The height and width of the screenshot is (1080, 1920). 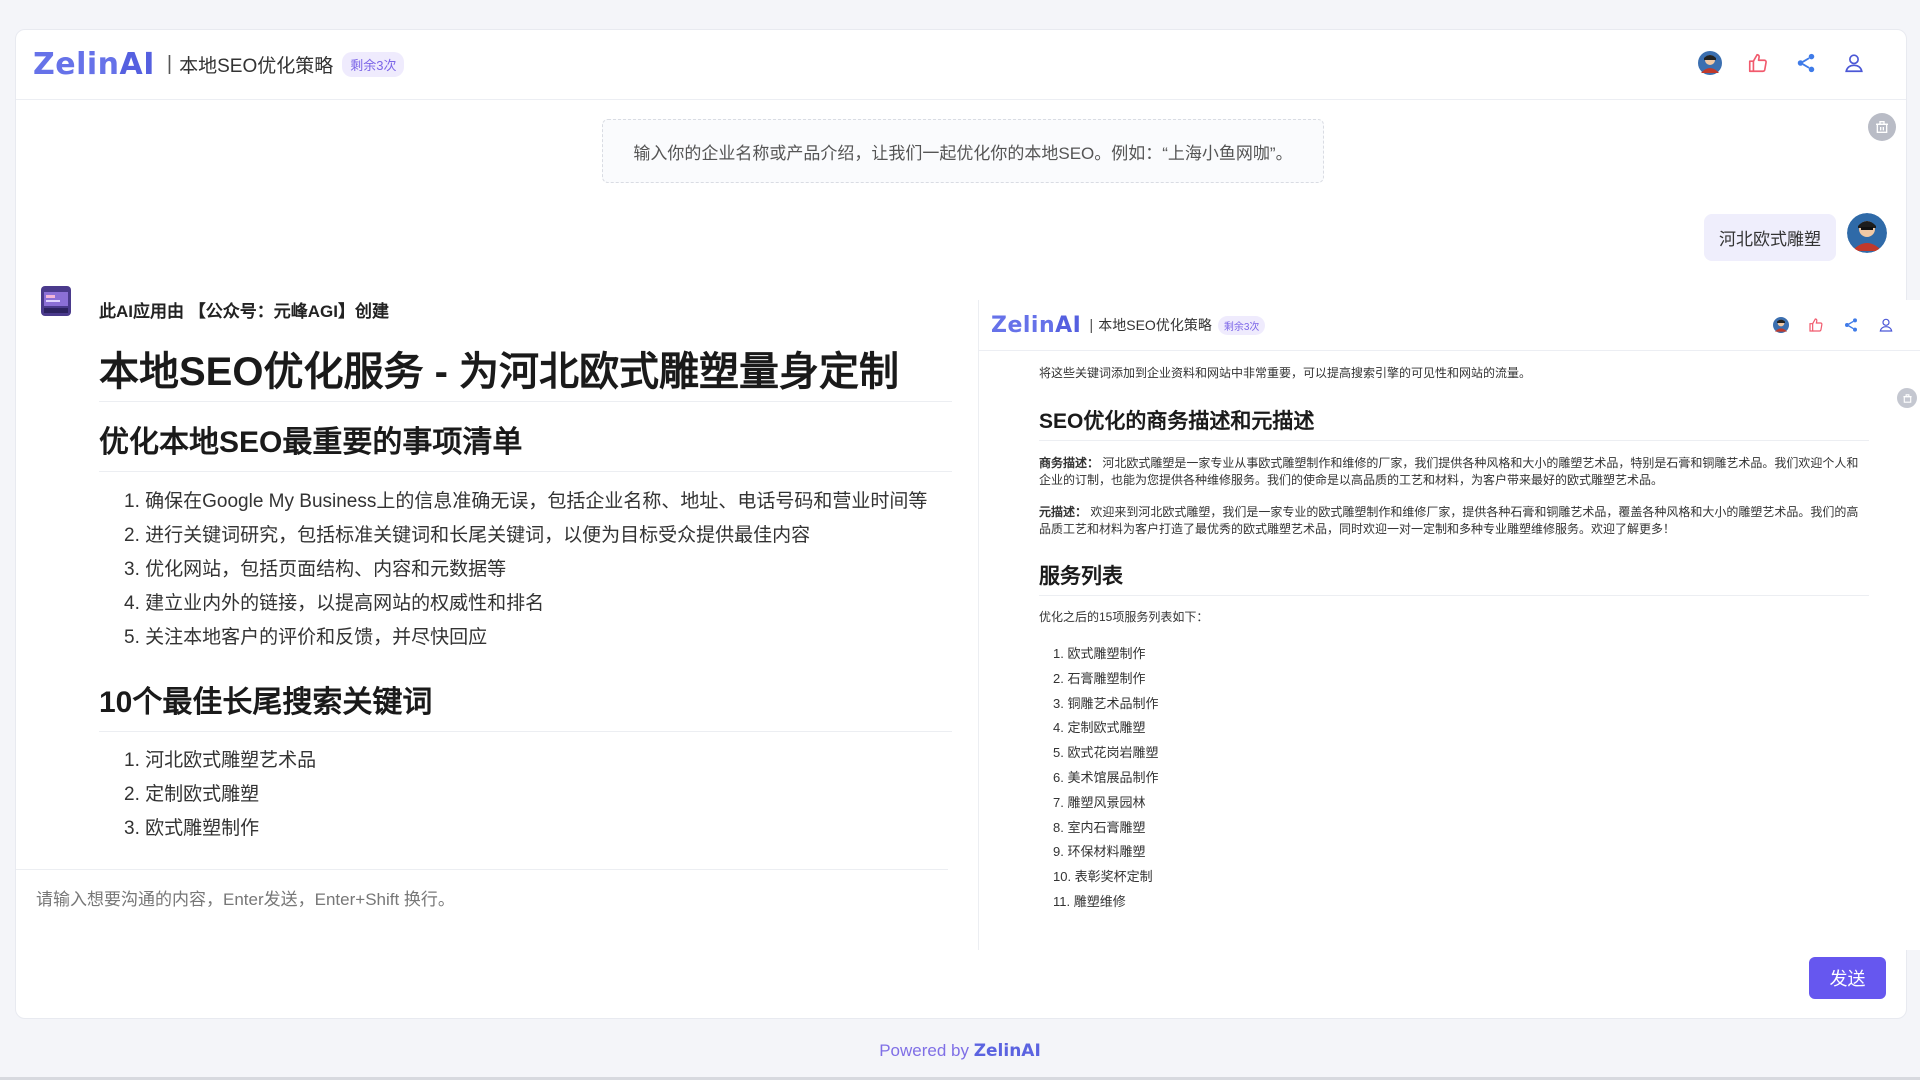 What do you see at coordinates (266, 702) in the screenshot?
I see `section-heading: 10个最佳长尾搜索关键词` at bounding box center [266, 702].